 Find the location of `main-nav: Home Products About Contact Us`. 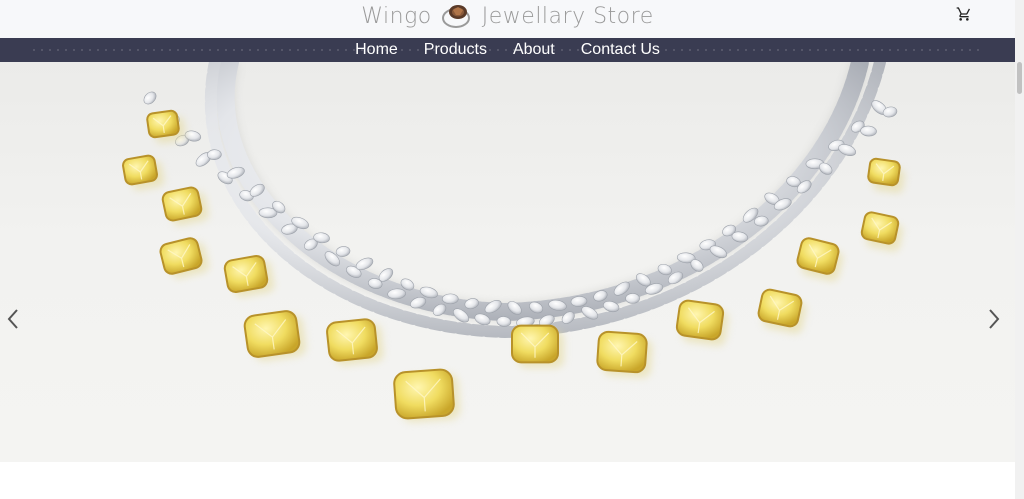

main-nav: Home Products About Contact Us is located at coordinates (507, 50).